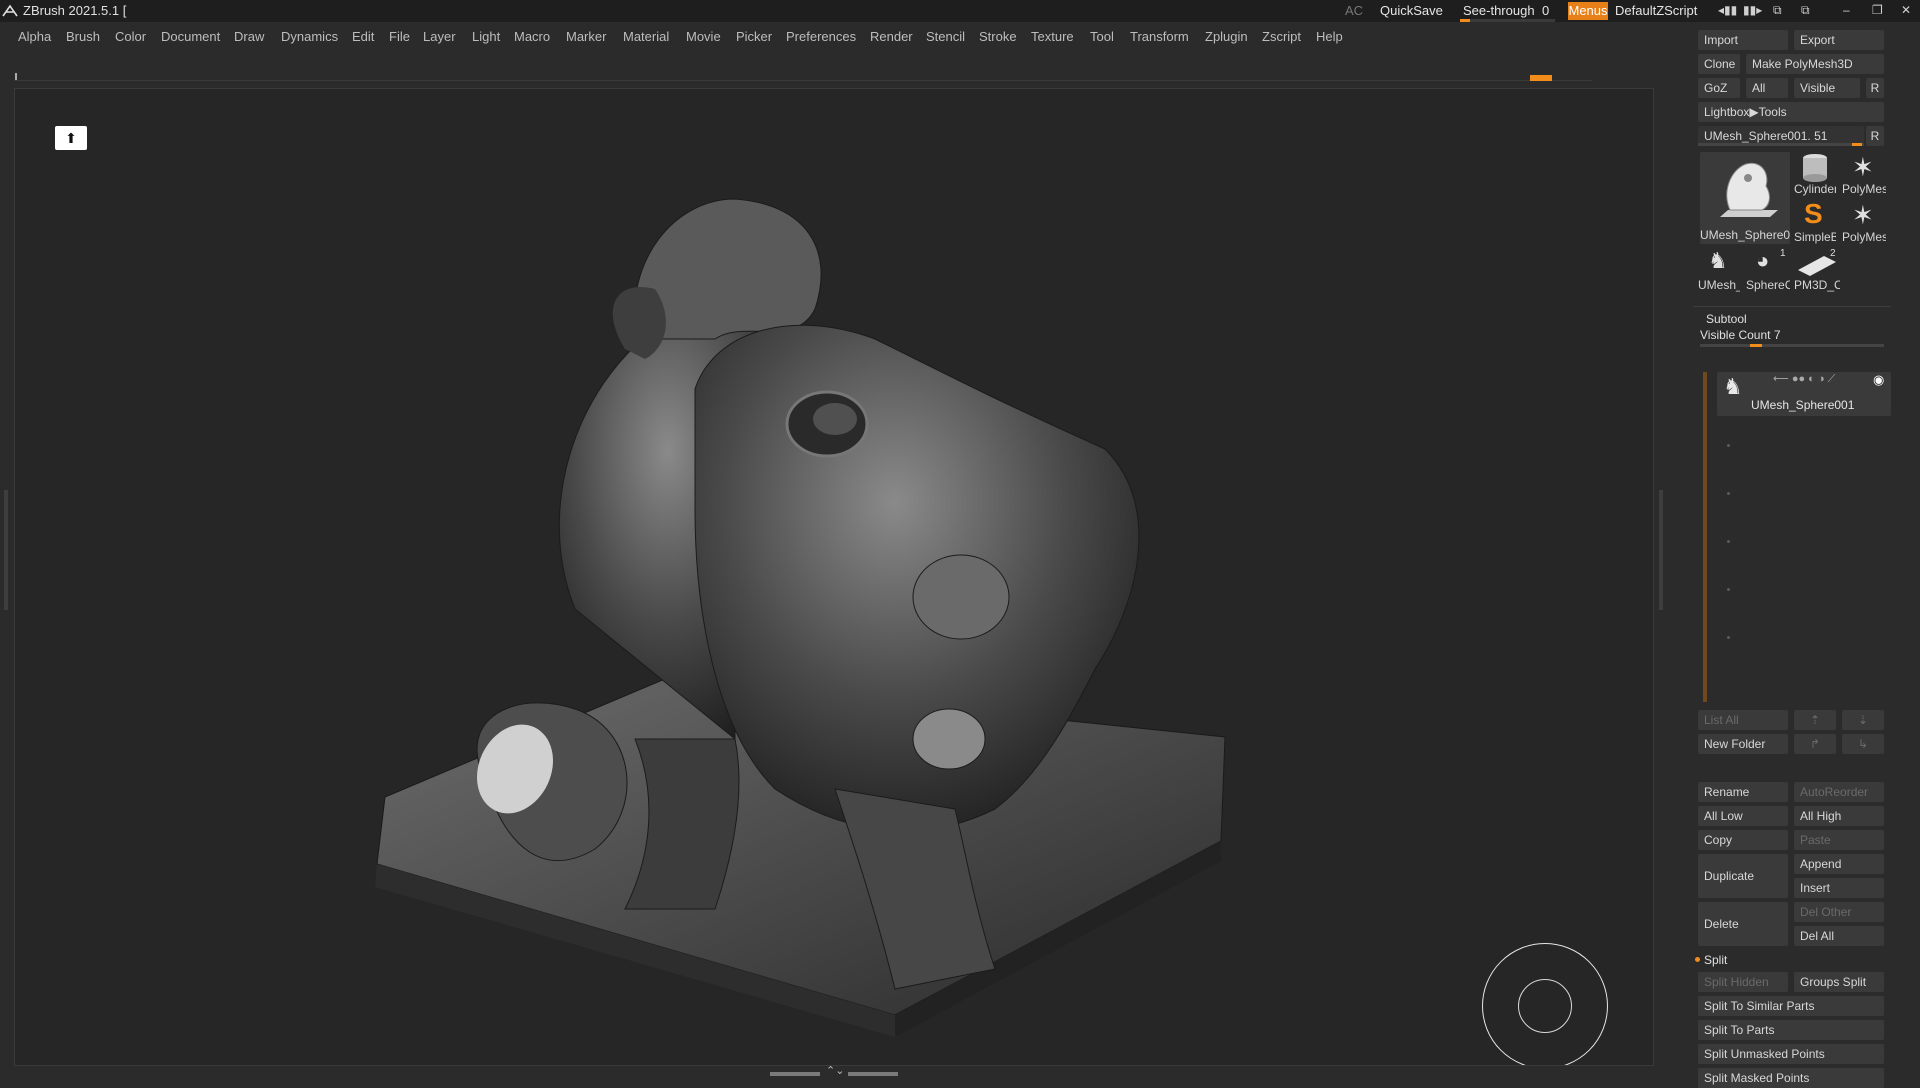  Describe the element at coordinates (1804, 379) in the screenshot. I see `subtool-toggles-icon: ⟵ ●● ◐ ◑ ⟋` at that location.